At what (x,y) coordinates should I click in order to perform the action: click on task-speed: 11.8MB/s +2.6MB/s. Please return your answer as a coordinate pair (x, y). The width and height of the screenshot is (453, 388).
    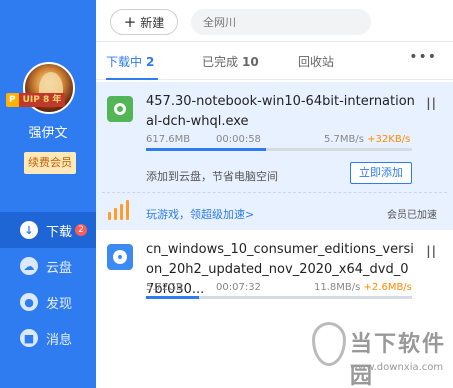
    Looking at the image, I should click on (363, 287).